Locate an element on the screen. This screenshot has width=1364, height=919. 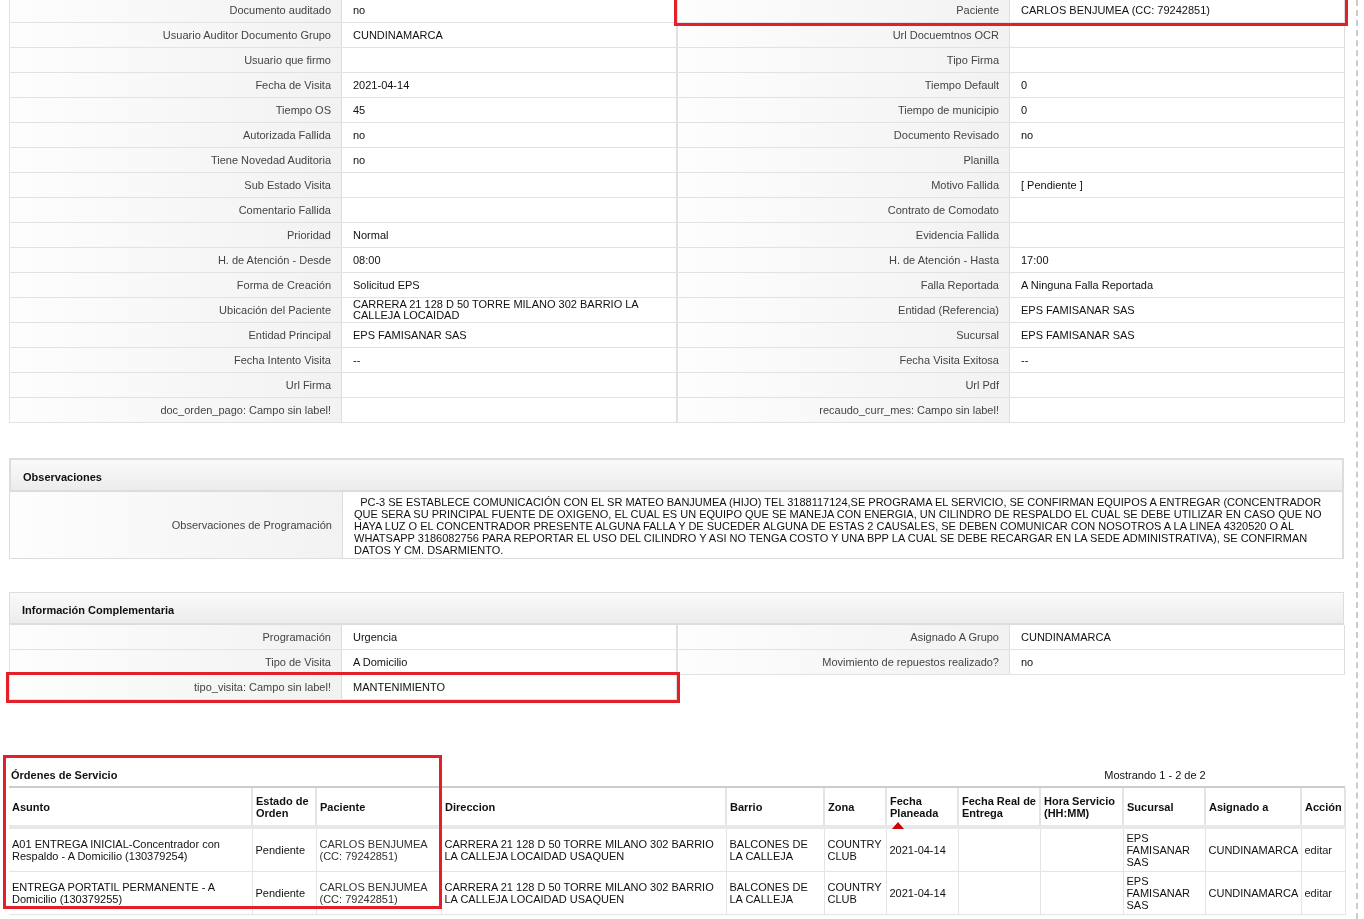
field-label: Forma de Creación is located at coordinates (175, 285).